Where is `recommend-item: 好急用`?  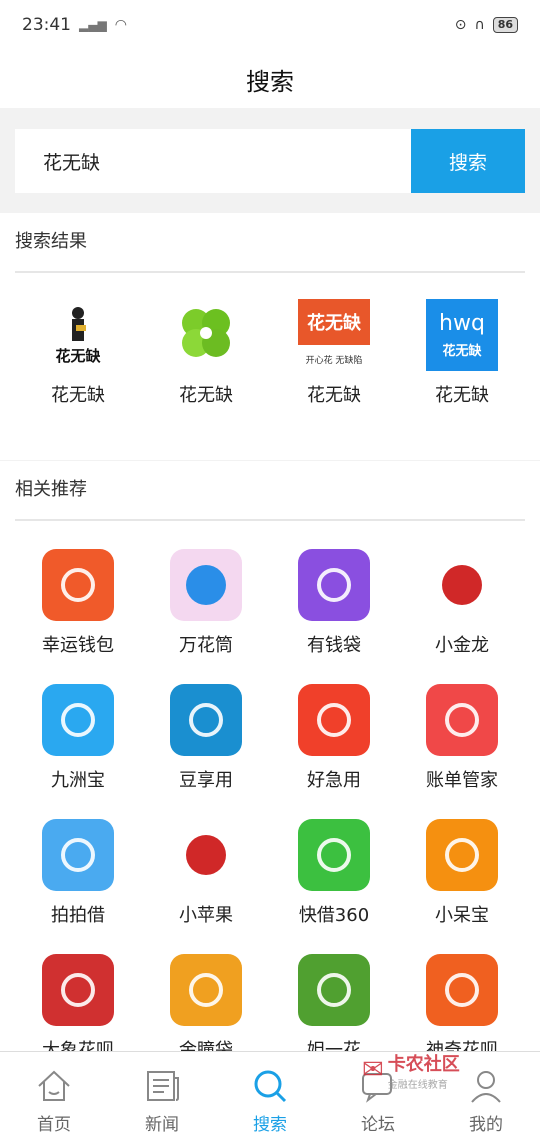
recommend-item: 好急用 is located at coordinates (334, 738).